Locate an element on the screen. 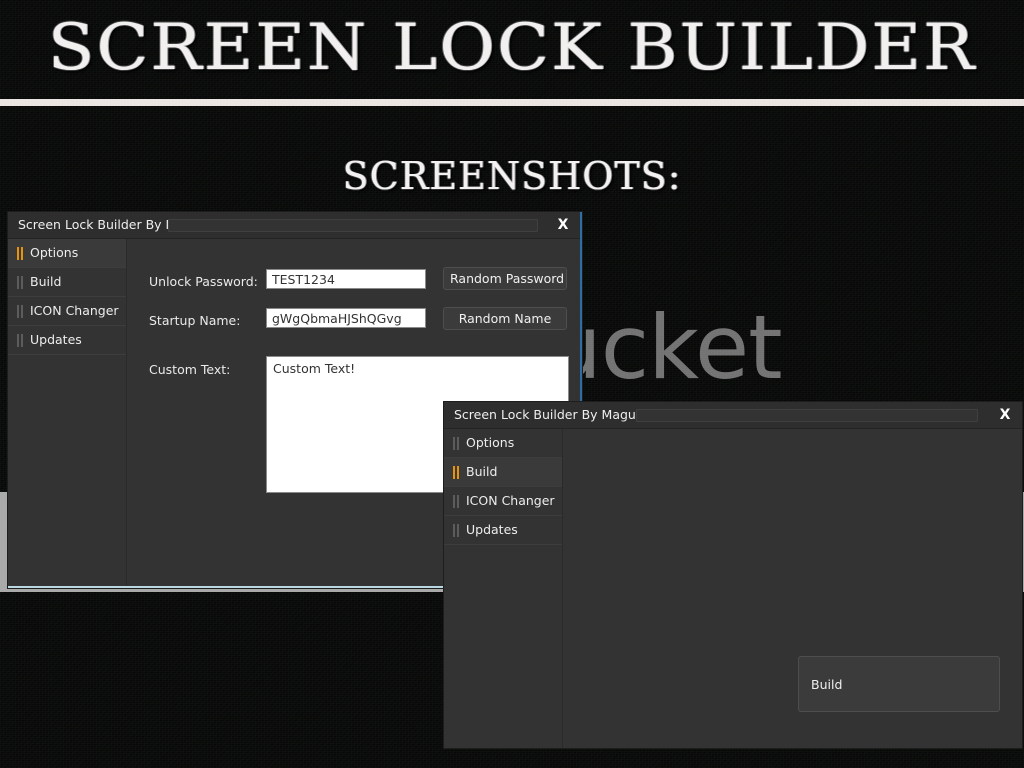 The height and width of the screenshot is (768, 1024). masthead: SCREEN LOCK BUILDER is located at coordinates (512, 48).